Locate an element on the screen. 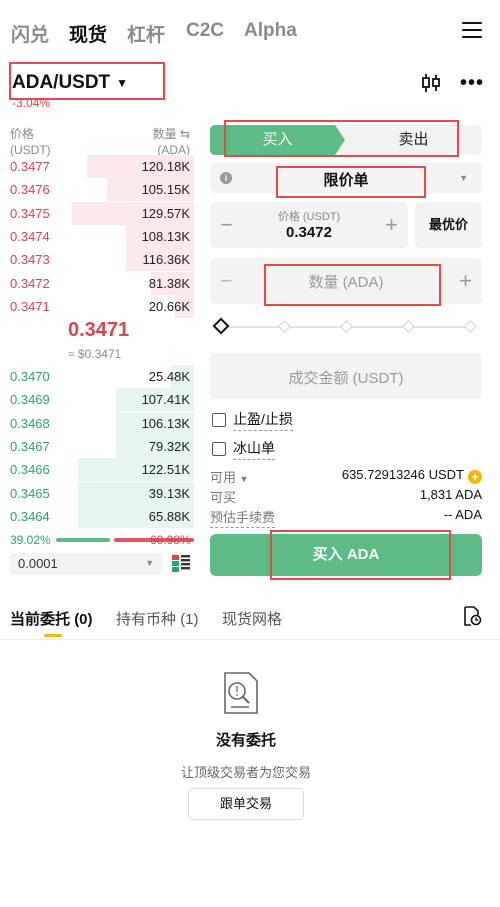 Image resolution: width=500 pixels, height=907 pixels. available-row: 可用 ▼ 635.72913246 USDT + is located at coordinates (346, 476).